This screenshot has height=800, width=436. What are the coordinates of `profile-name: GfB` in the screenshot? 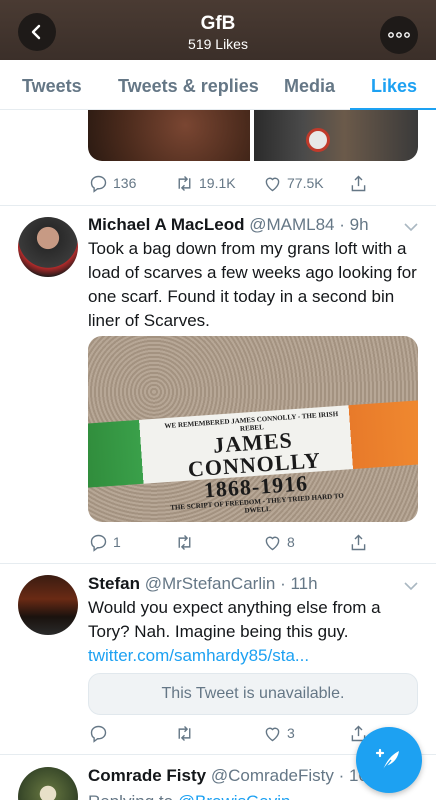 It's located at (218, 23).